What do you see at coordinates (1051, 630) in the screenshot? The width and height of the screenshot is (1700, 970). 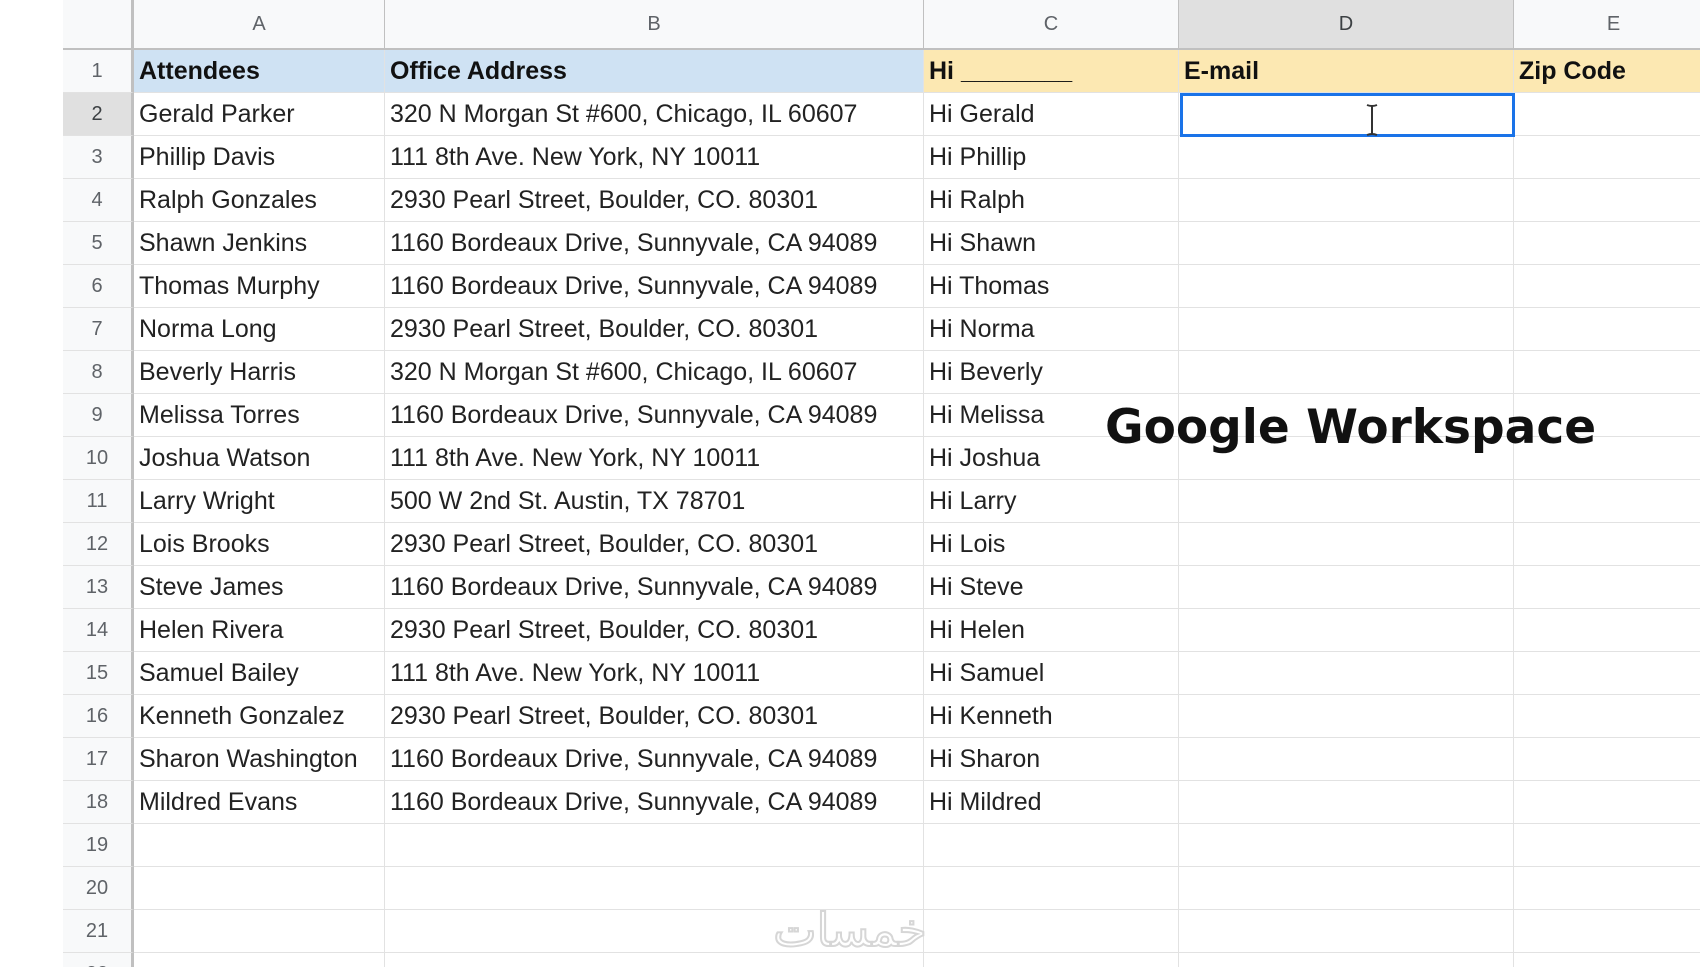 I see `table-cell: Hi Helen` at bounding box center [1051, 630].